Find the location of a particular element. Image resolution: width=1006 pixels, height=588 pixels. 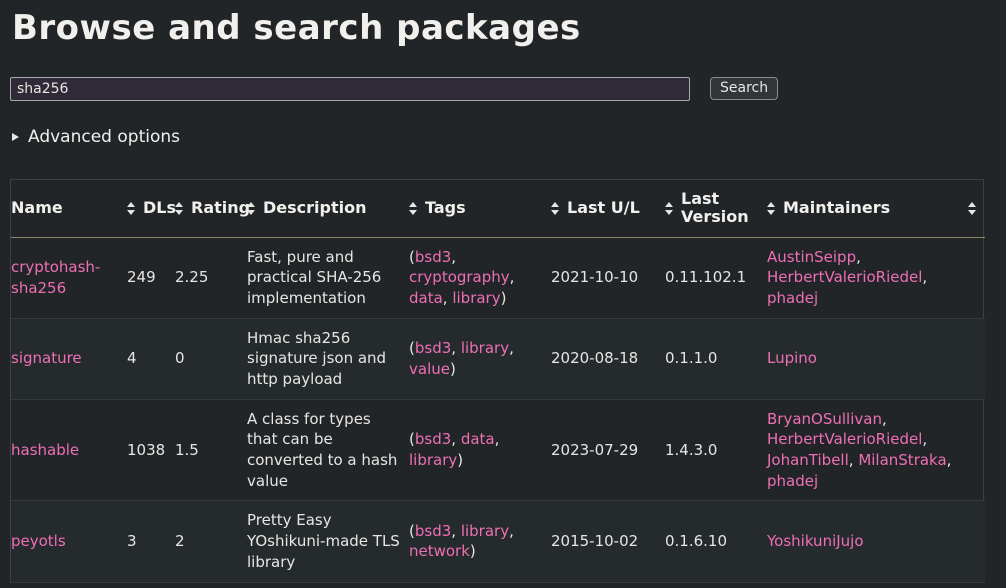

column-header-last-version: Last Version is located at coordinates (716, 208).